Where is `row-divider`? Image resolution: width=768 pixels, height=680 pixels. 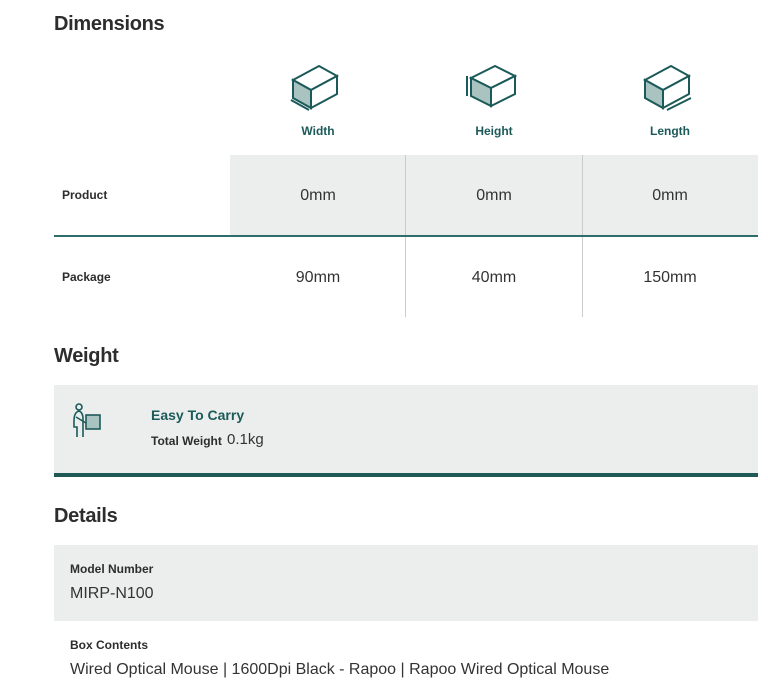 row-divider is located at coordinates (406, 236).